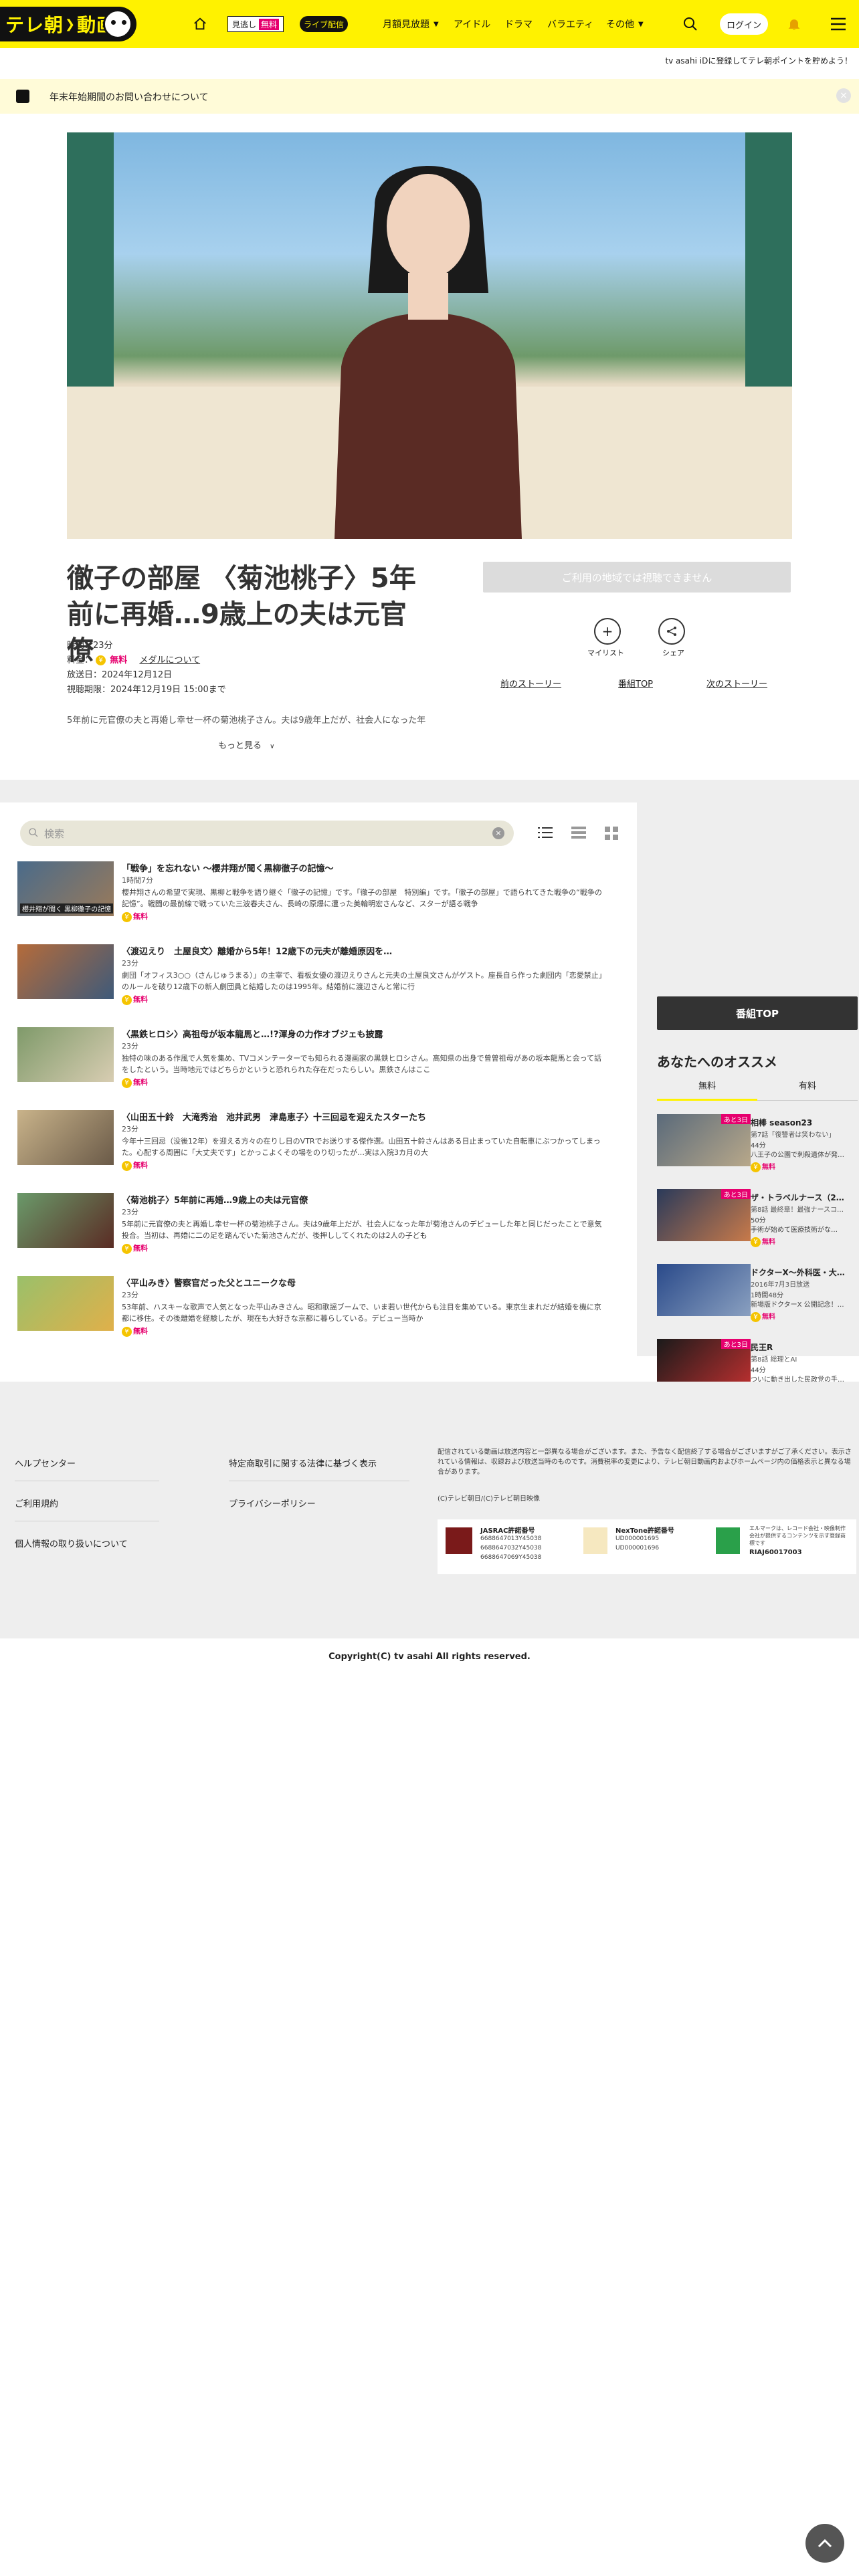 The width and height of the screenshot is (859, 2576). Describe the element at coordinates (498, 833) in the screenshot. I see `clear-icon: ×` at that location.